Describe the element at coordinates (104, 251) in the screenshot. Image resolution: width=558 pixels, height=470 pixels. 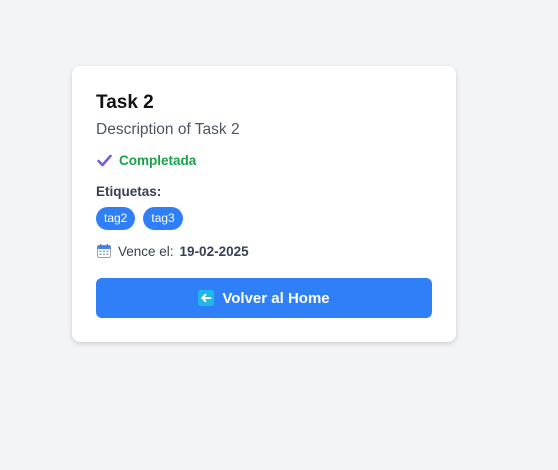
I see `calendar-icon` at that location.